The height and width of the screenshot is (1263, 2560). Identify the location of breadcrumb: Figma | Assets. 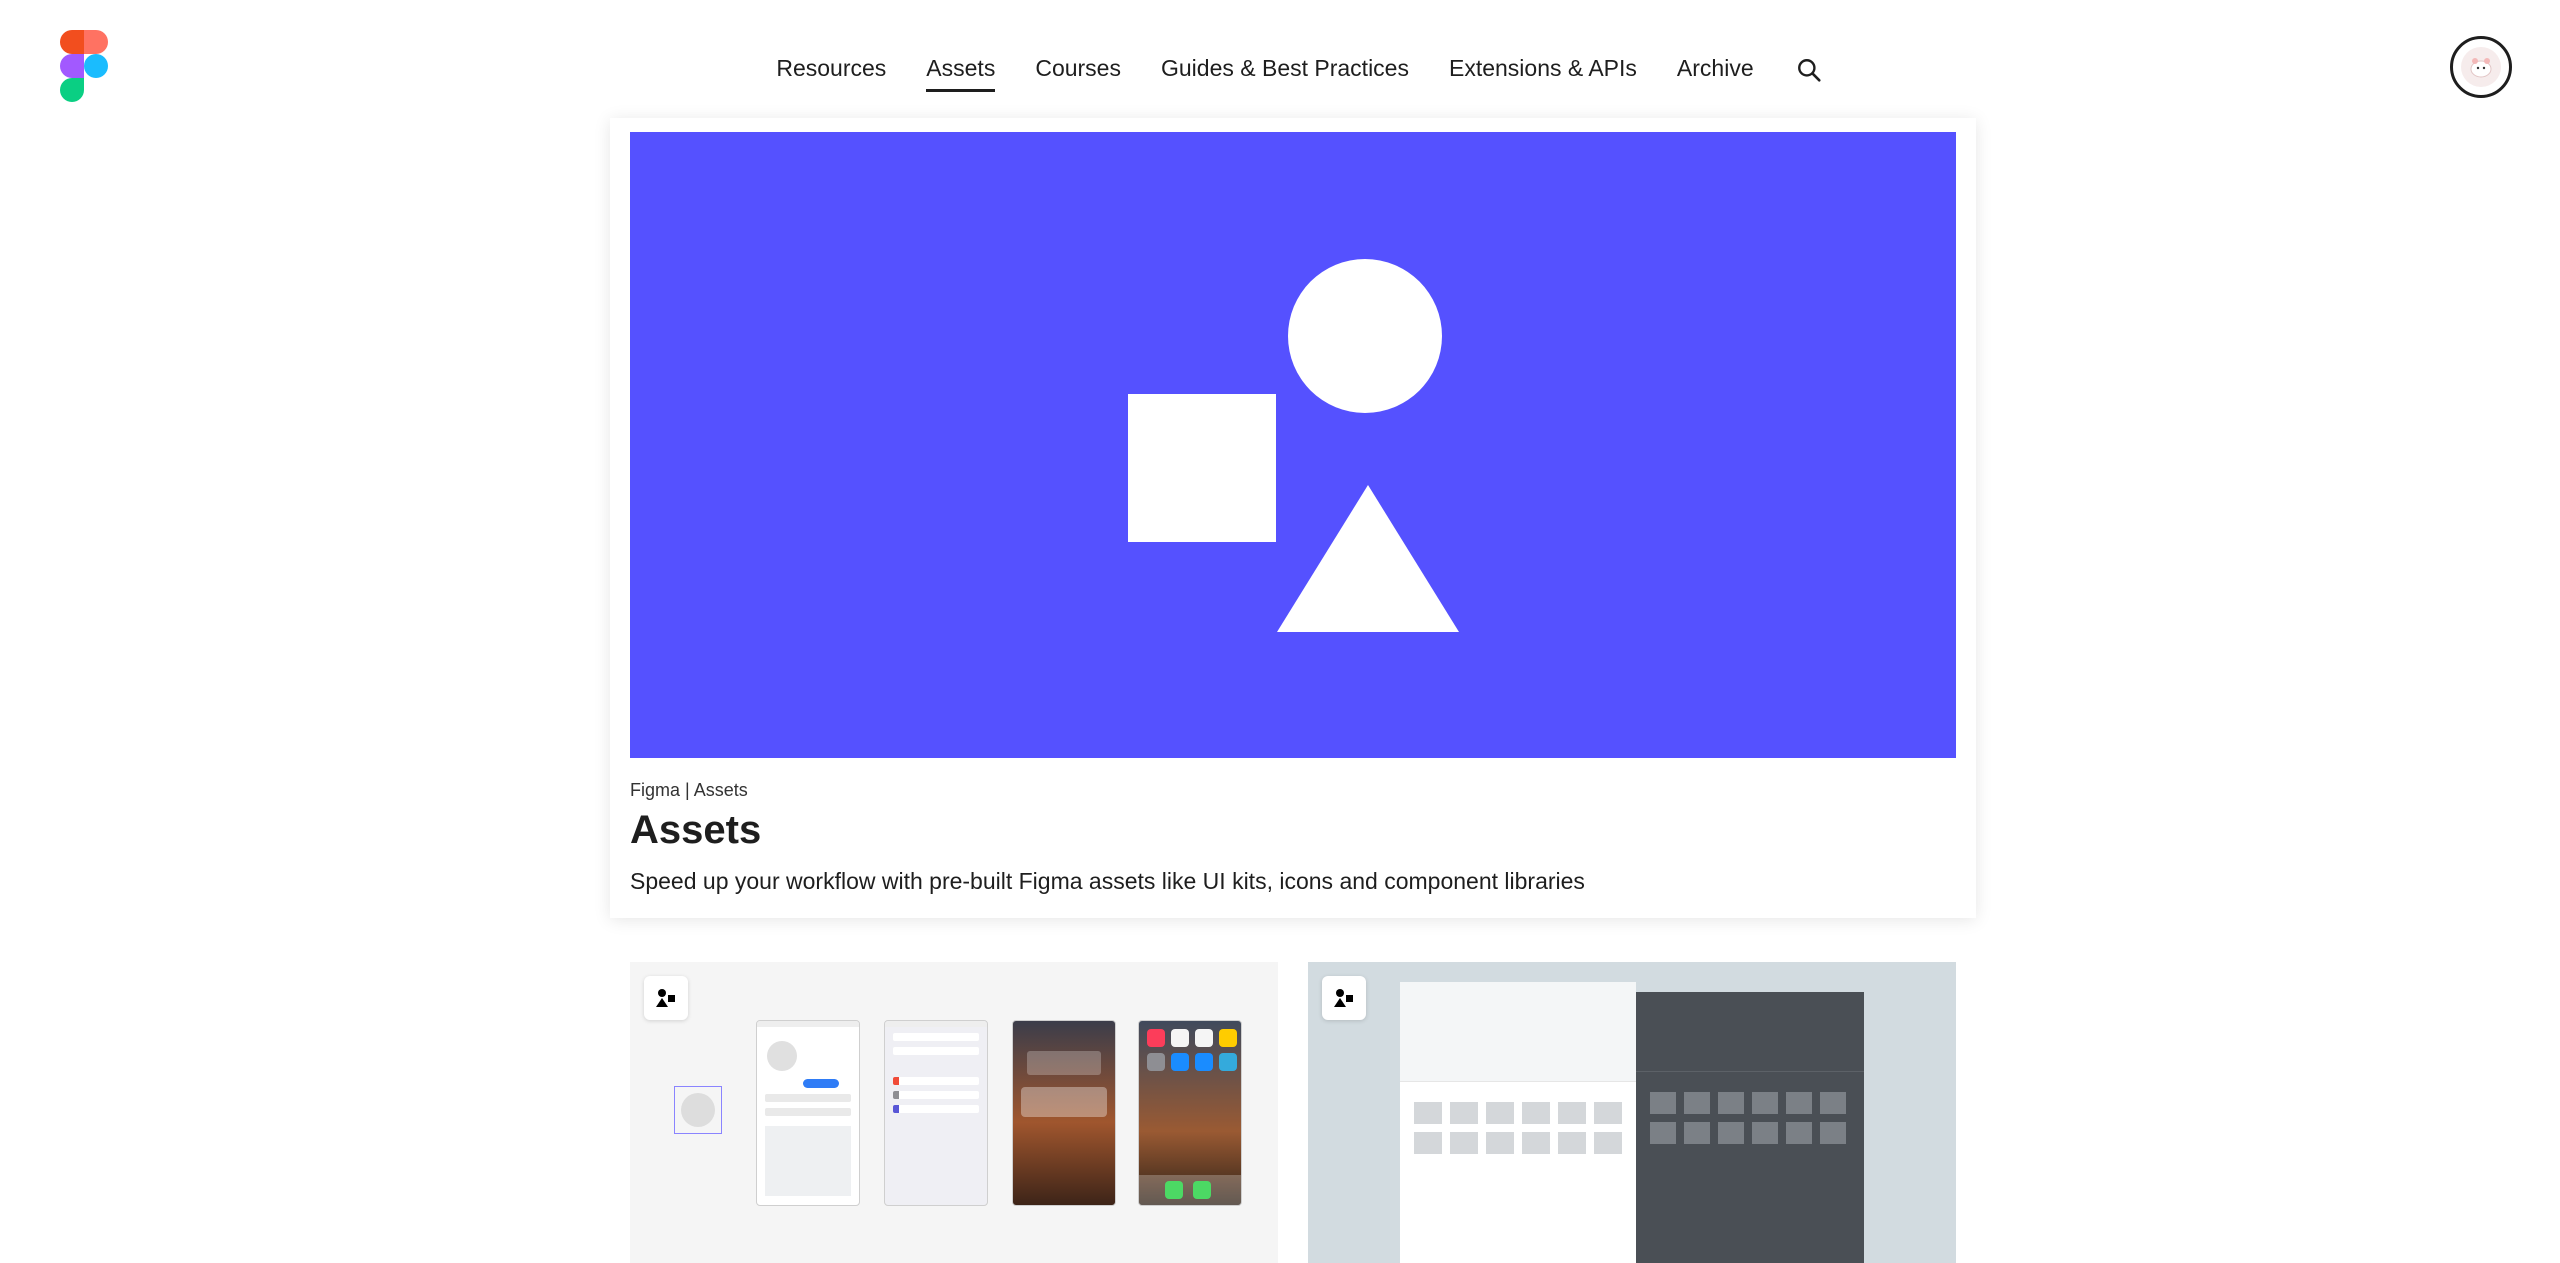
(689, 790).